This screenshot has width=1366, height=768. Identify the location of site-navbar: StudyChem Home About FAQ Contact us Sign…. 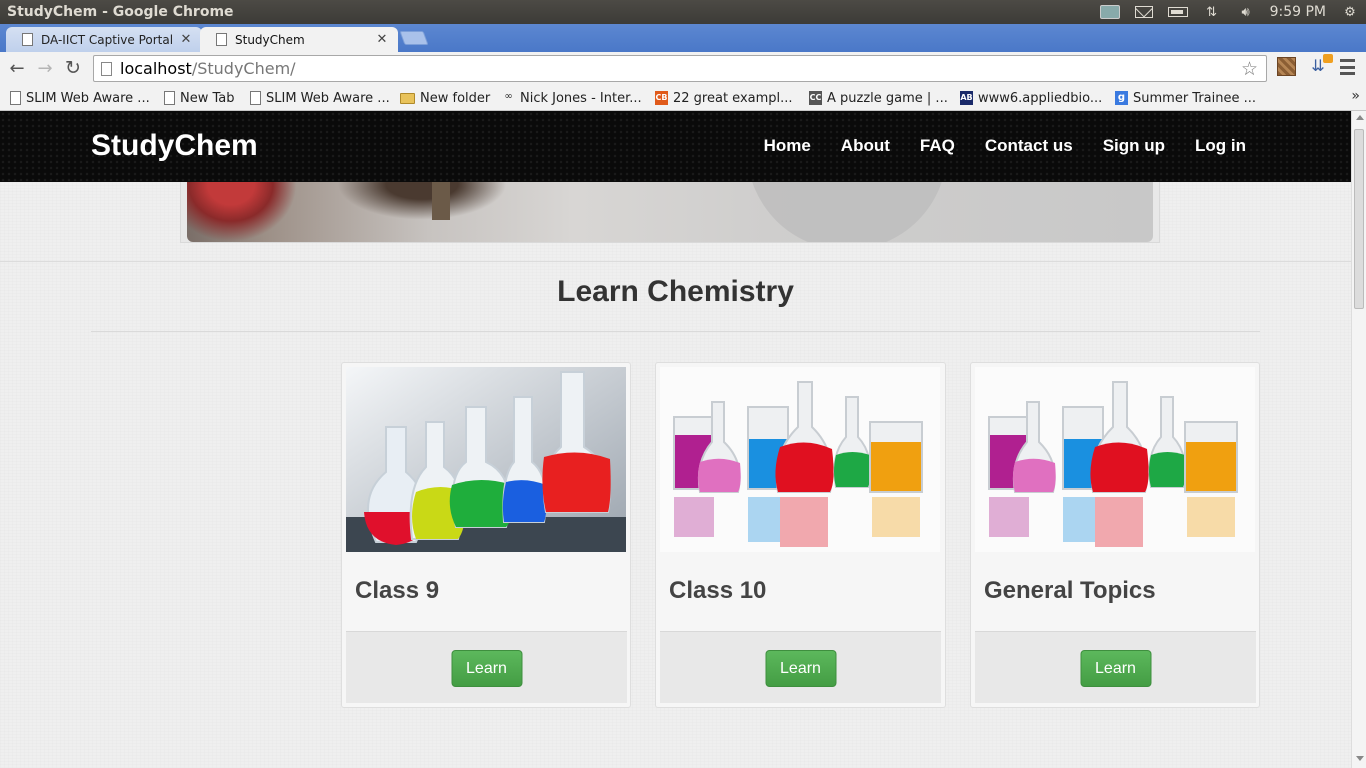
(675, 146).